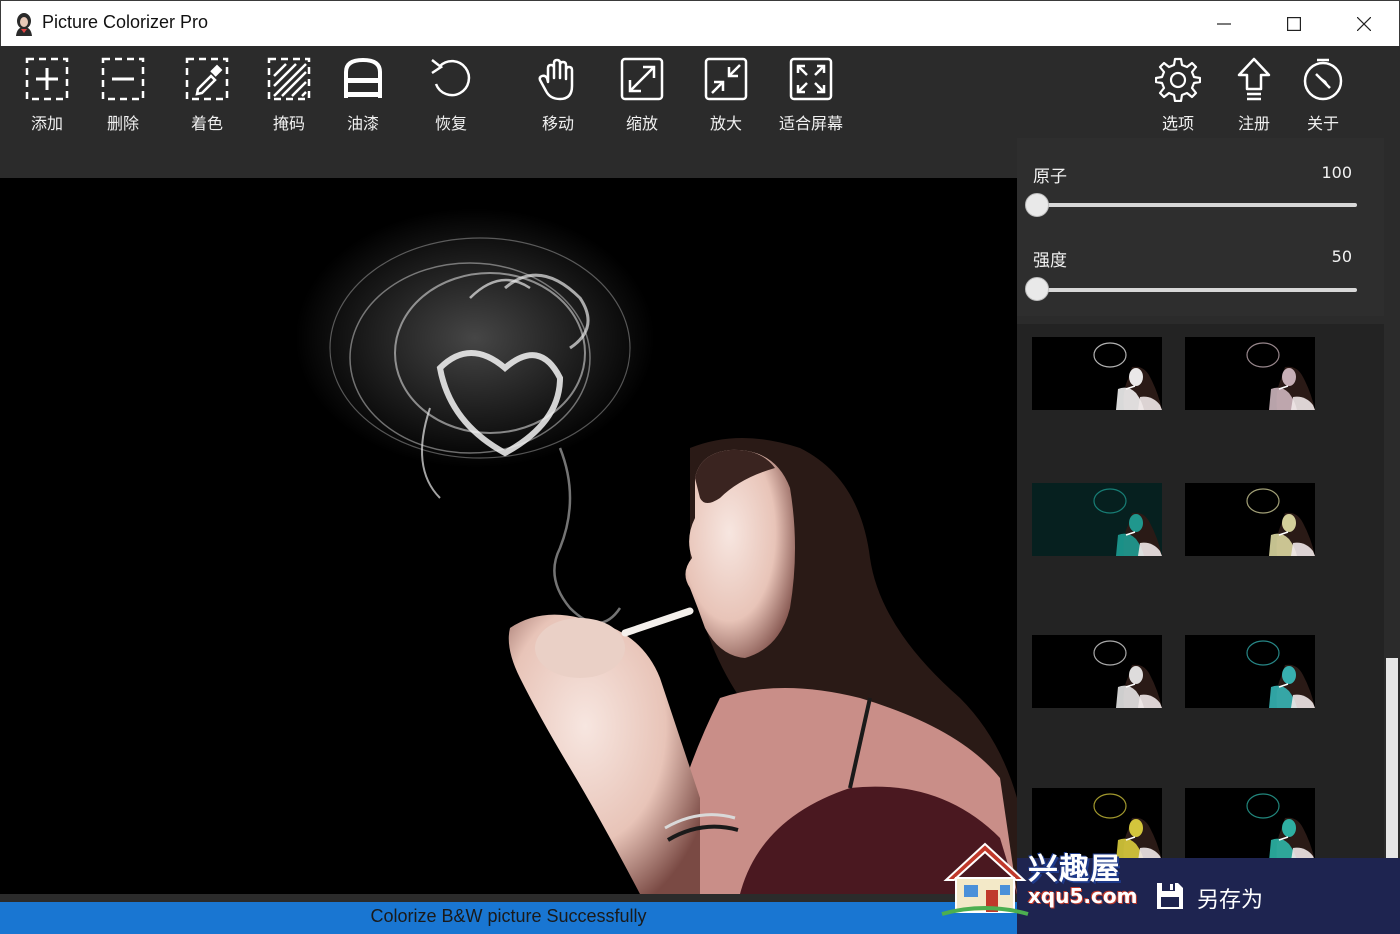 This screenshot has height=934, width=1400. I want to click on hand-icon, so click(556, 79).